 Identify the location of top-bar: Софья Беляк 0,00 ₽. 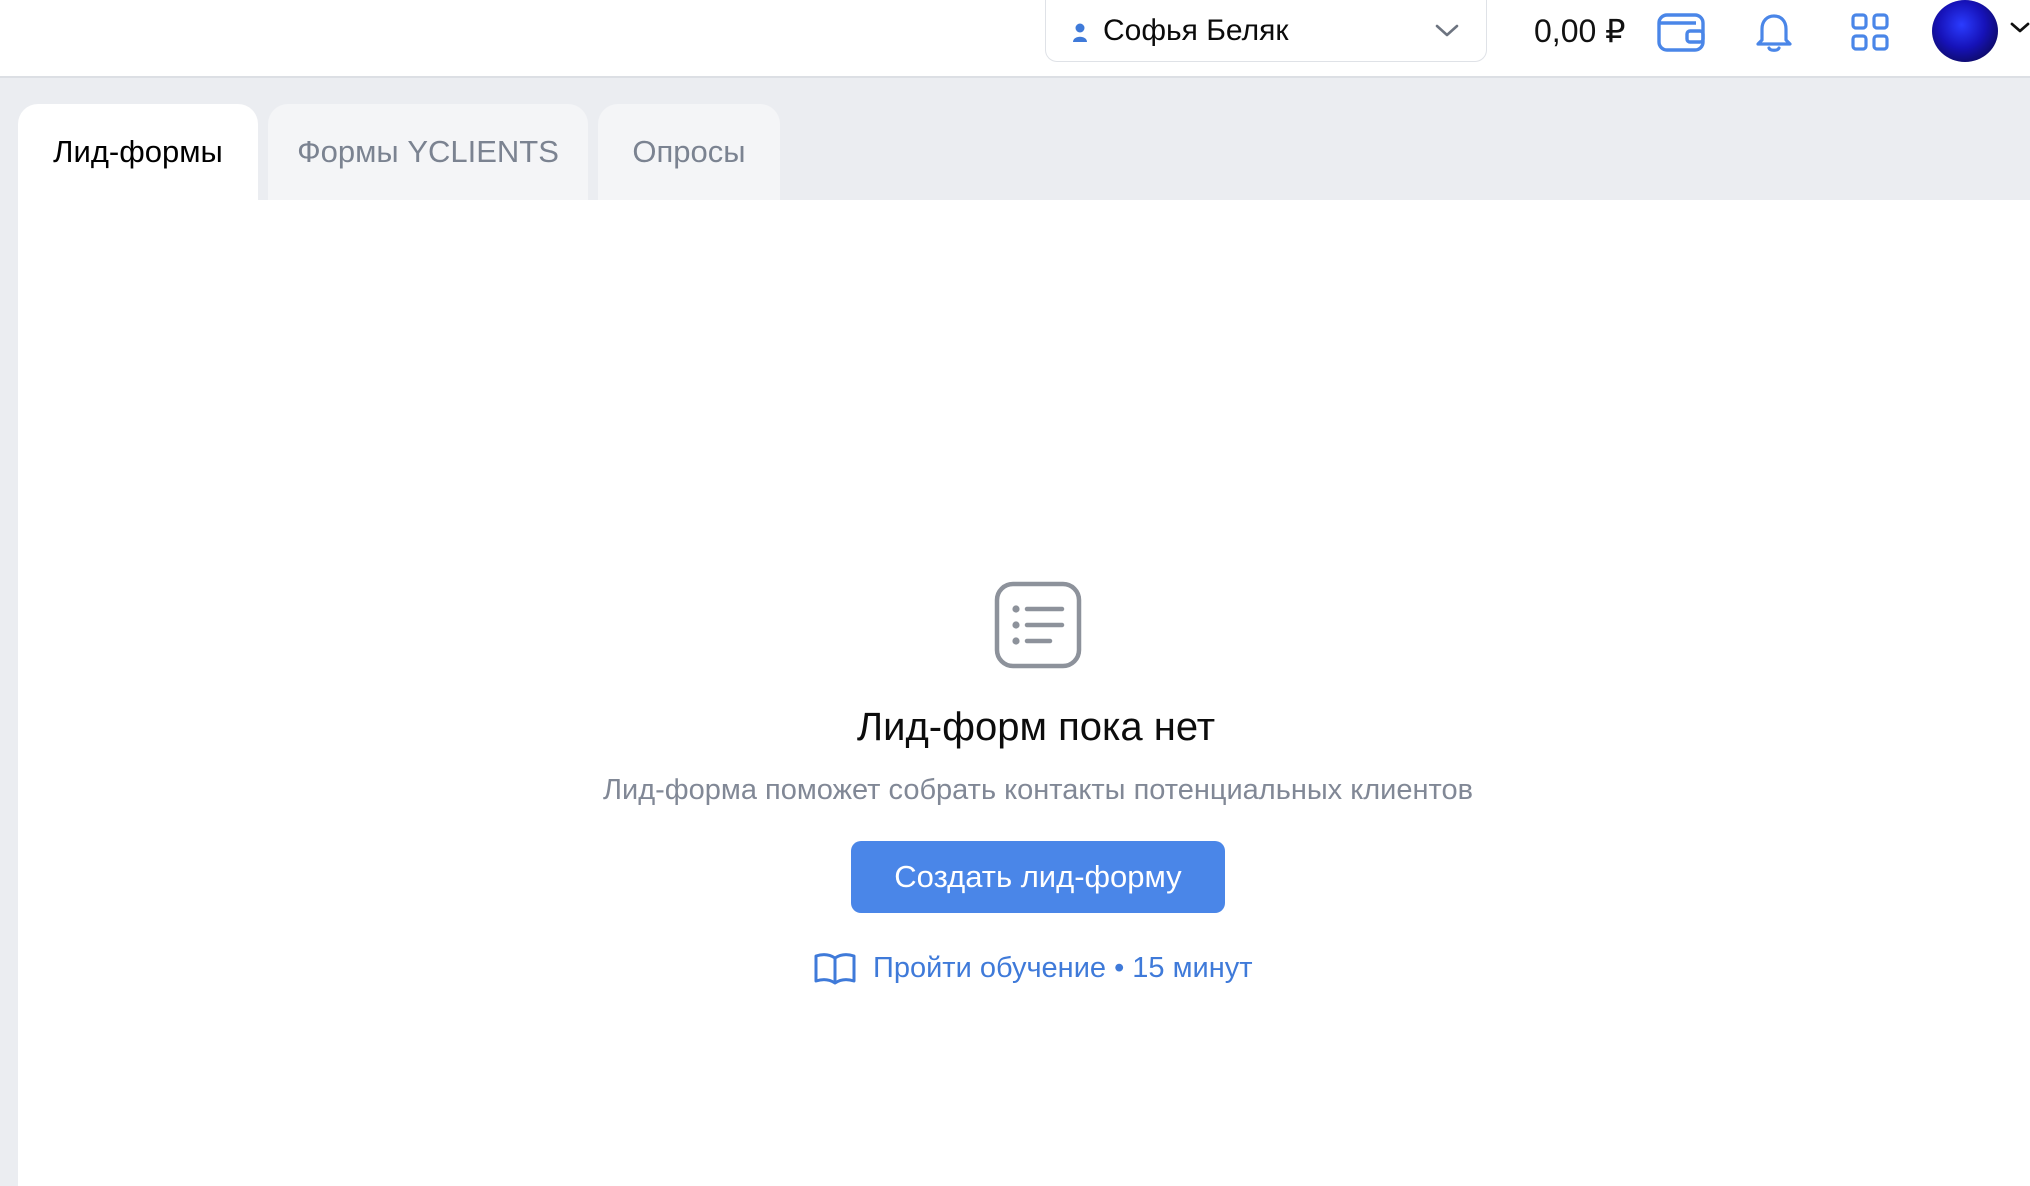
(1015, 39).